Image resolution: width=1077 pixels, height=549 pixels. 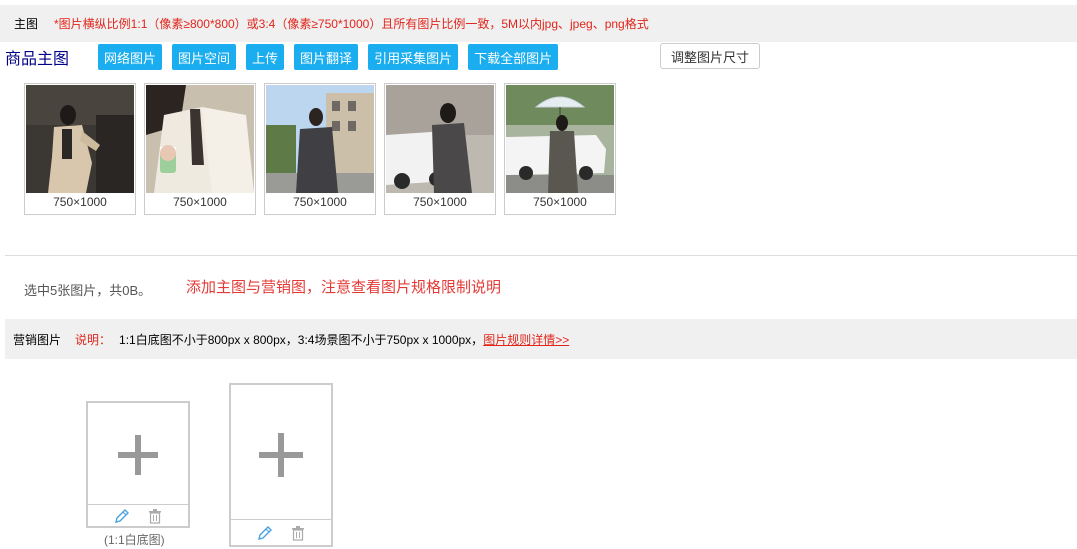 I want to click on add-image-tip: 添加主图与营销图，注意查看图片规格限制说明, so click(x=344, y=287).